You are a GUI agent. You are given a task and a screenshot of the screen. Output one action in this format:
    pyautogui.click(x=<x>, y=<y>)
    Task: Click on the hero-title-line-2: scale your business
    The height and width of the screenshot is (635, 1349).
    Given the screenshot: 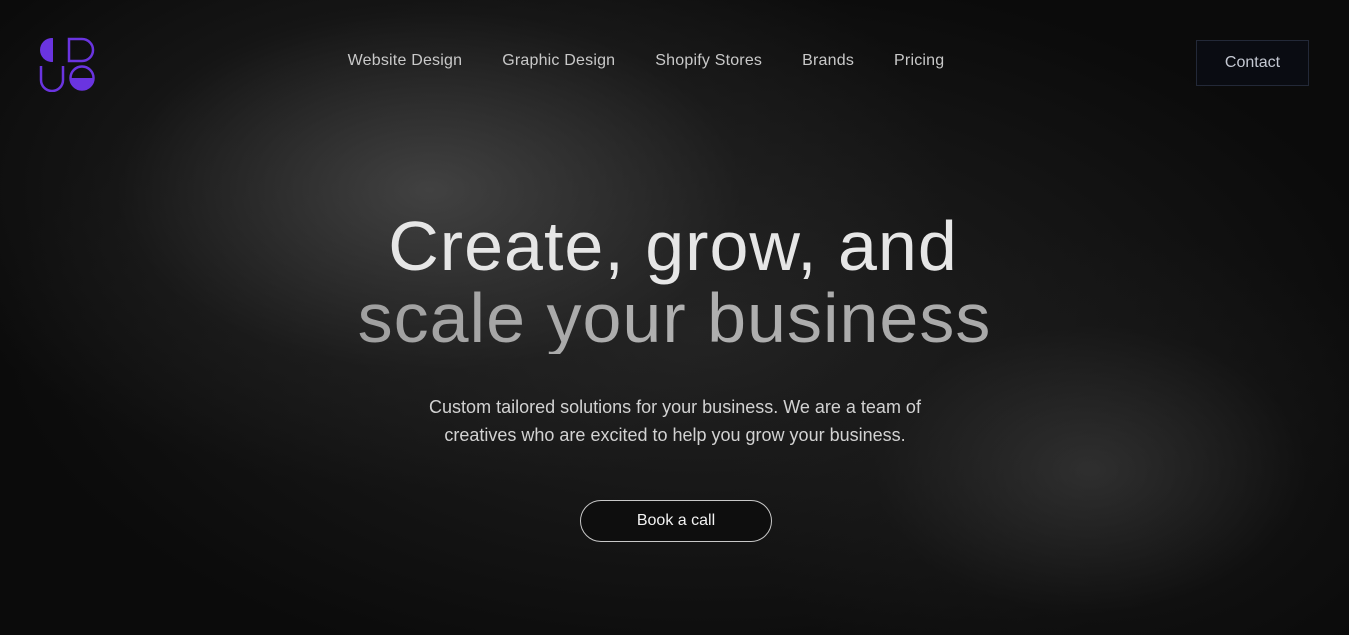 What is the action you would take?
    pyautogui.click(x=674, y=318)
    